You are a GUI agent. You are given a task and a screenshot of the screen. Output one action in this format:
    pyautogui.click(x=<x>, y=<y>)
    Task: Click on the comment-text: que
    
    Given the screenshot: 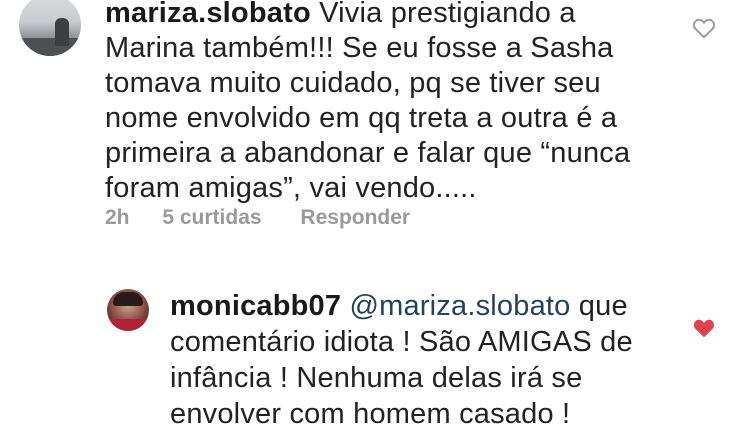 What is the action you would take?
    pyautogui.click(x=603, y=306)
    